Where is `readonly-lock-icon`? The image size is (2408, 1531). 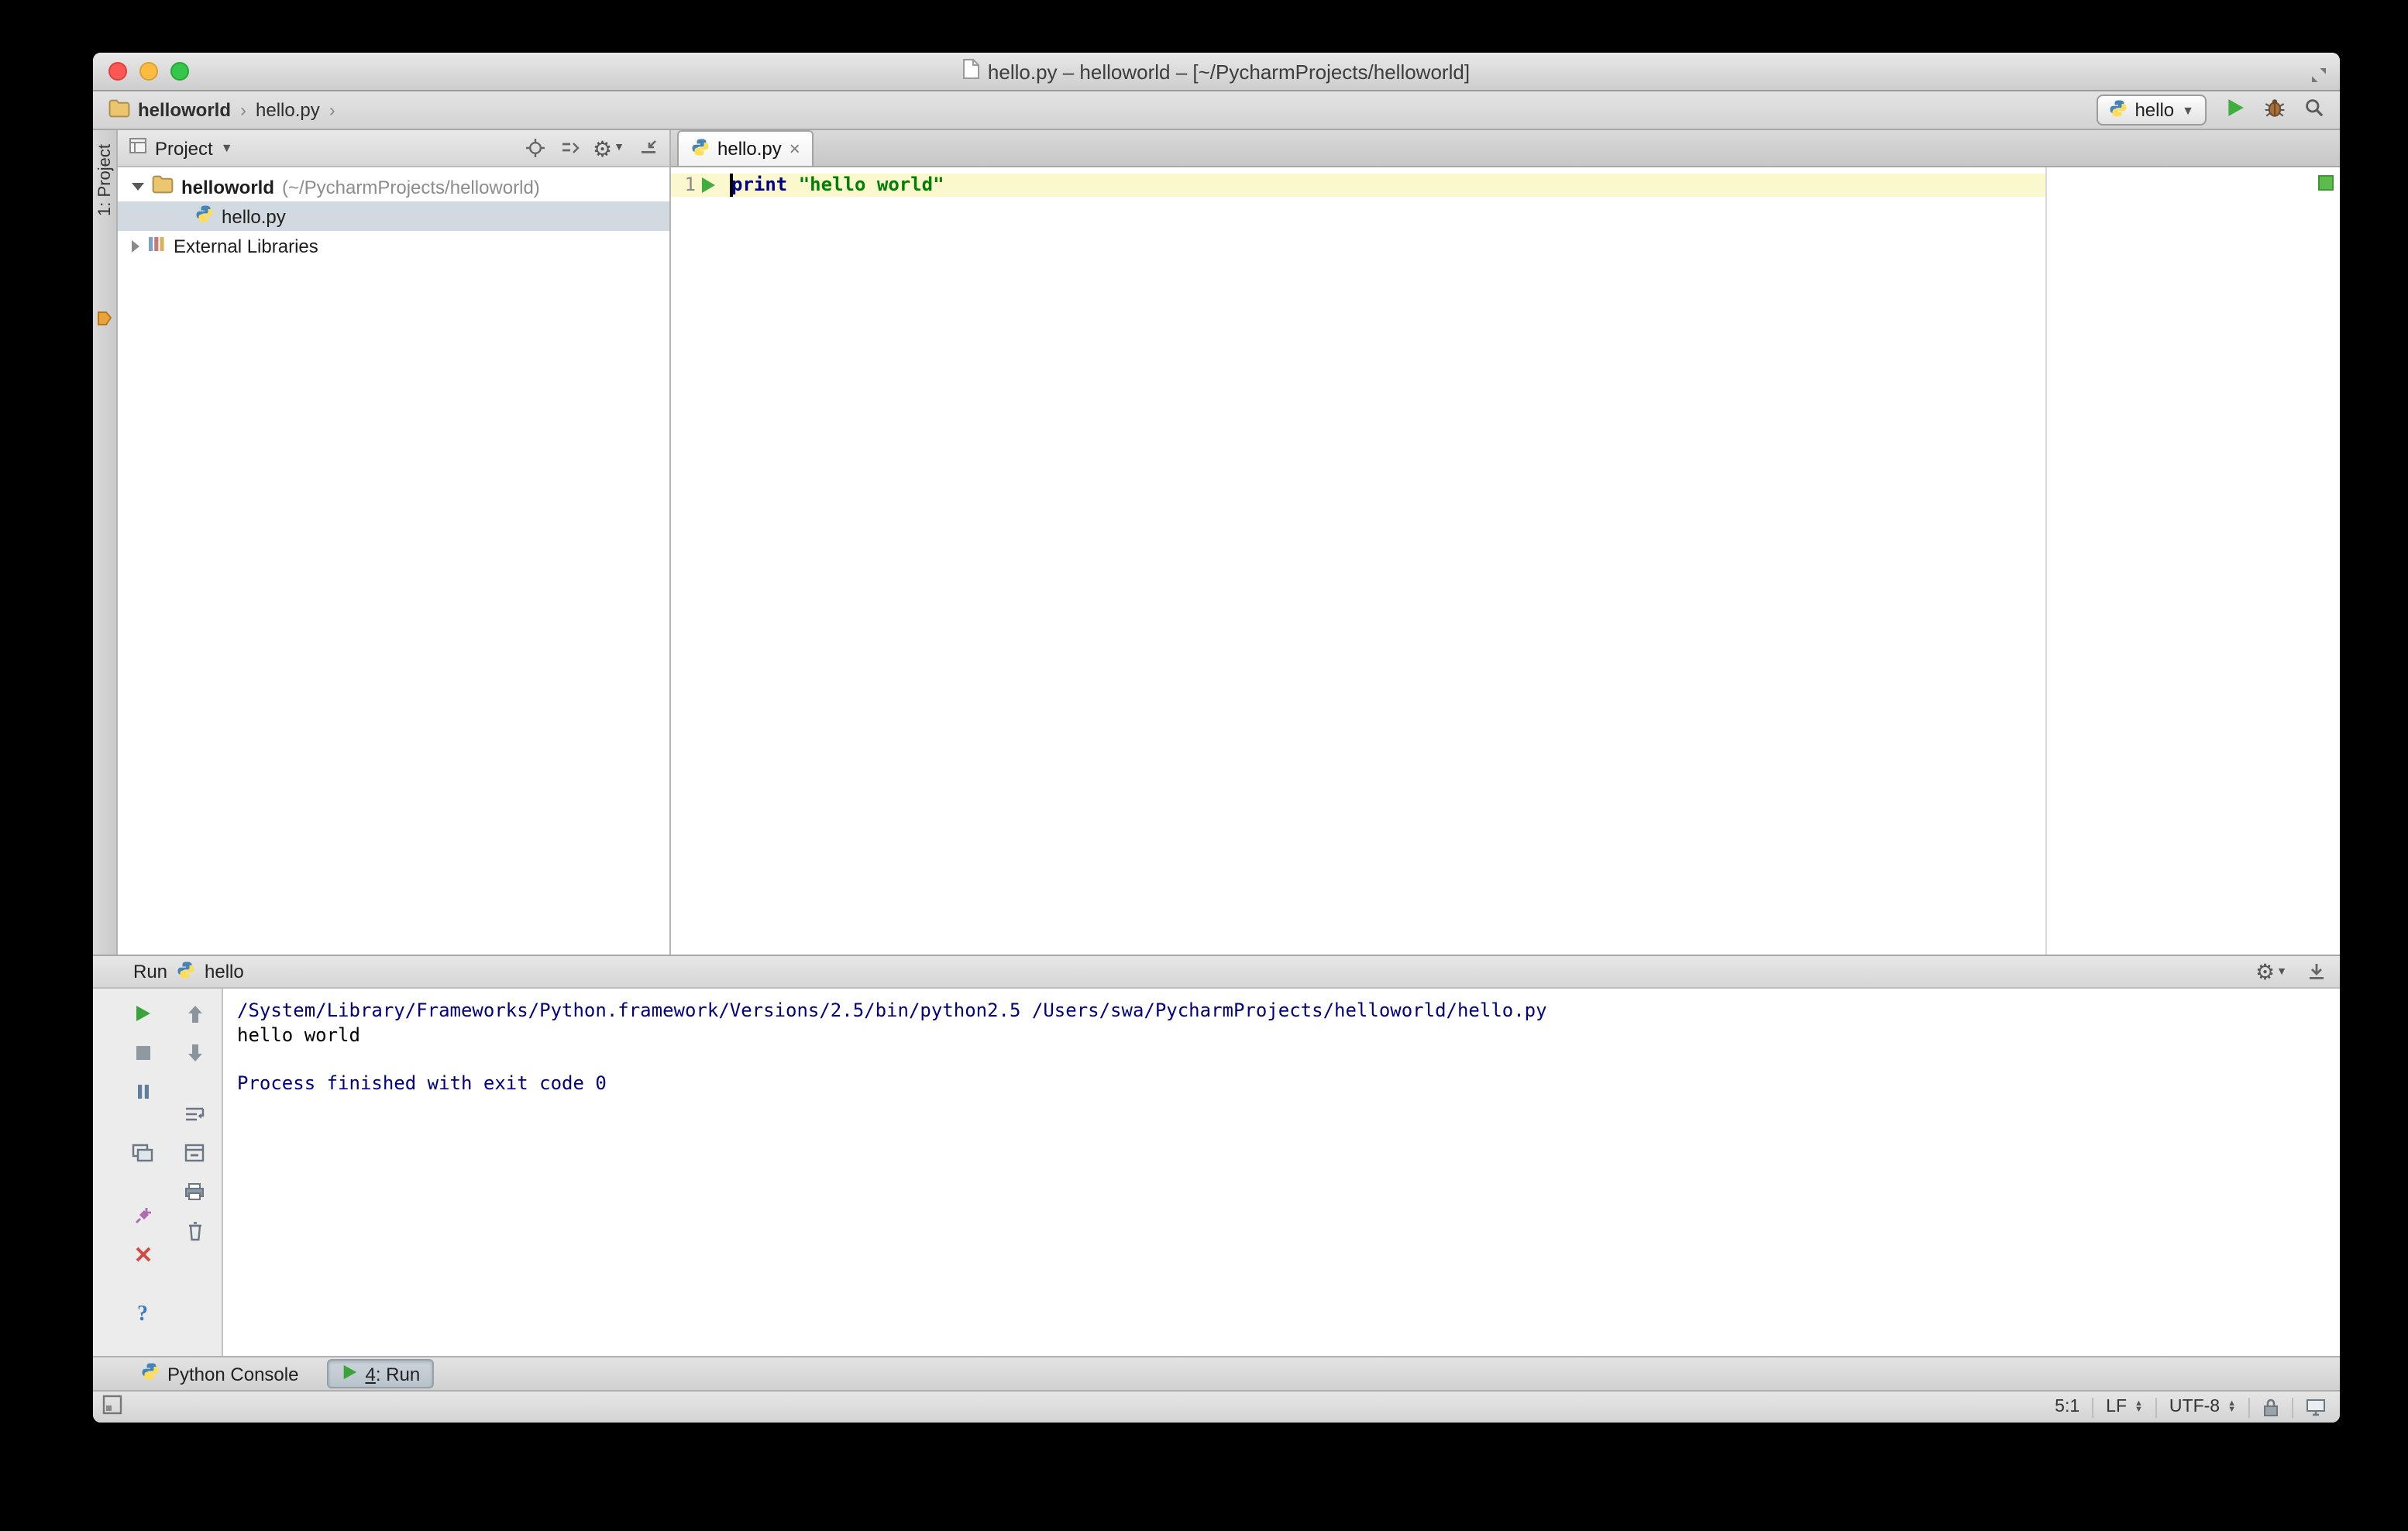
readonly-lock-icon is located at coordinates (2270, 1407).